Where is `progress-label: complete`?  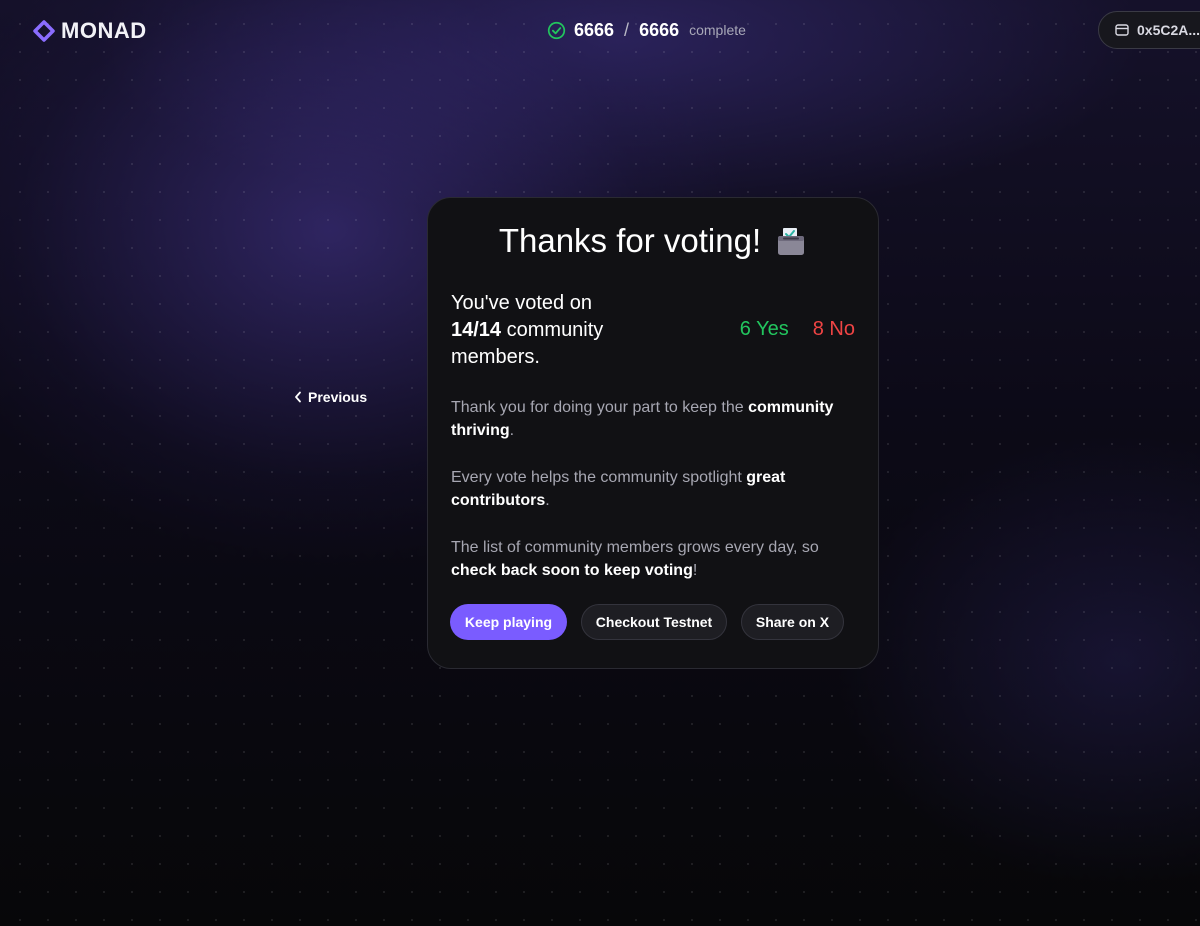
progress-label: complete is located at coordinates (717, 30).